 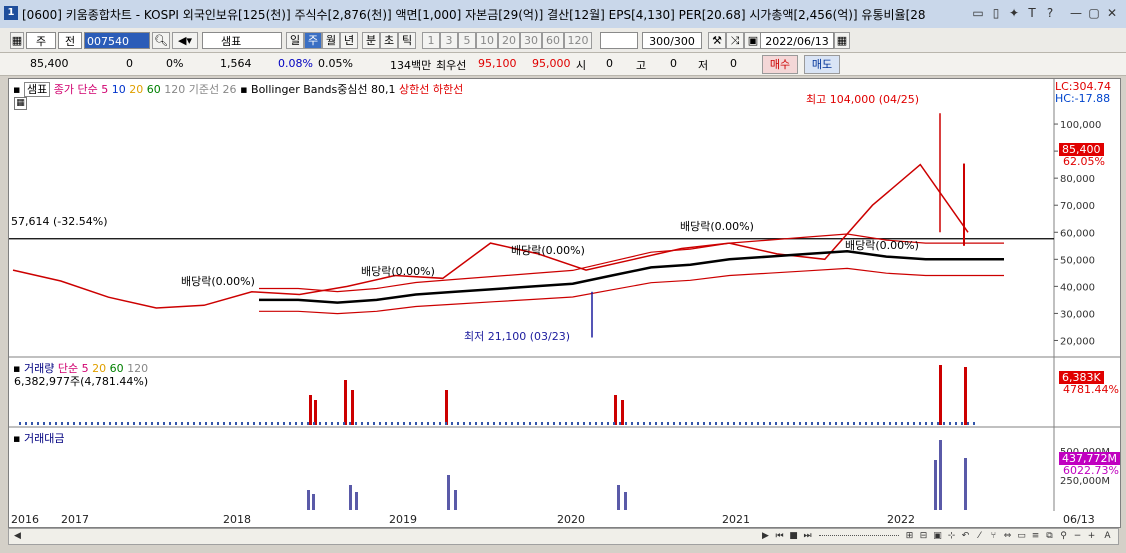 I want to click on font-size-icon: A, so click(x=1107, y=536).